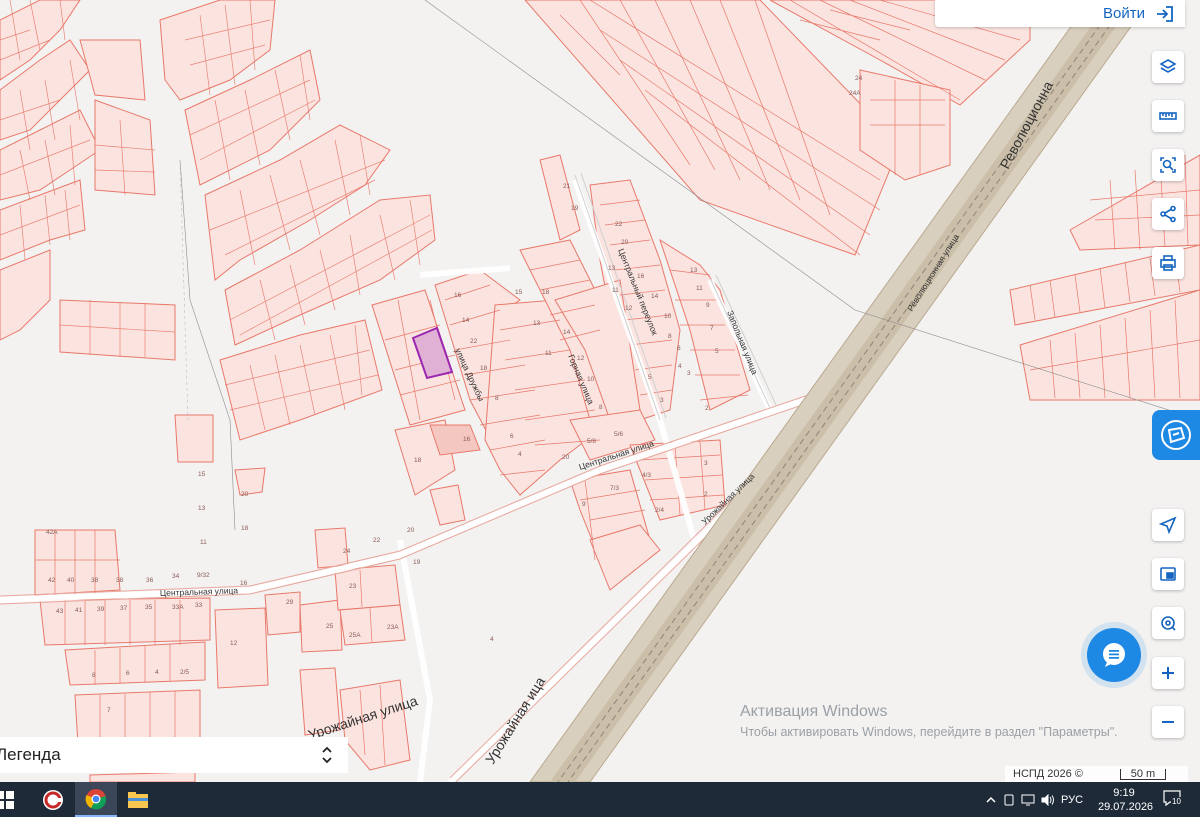 Image resolution: width=1200 pixels, height=817 pixels. What do you see at coordinates (646, 475) in the screenshot?
I see `svg-text: 4/3` at bounding box center [646, 475].